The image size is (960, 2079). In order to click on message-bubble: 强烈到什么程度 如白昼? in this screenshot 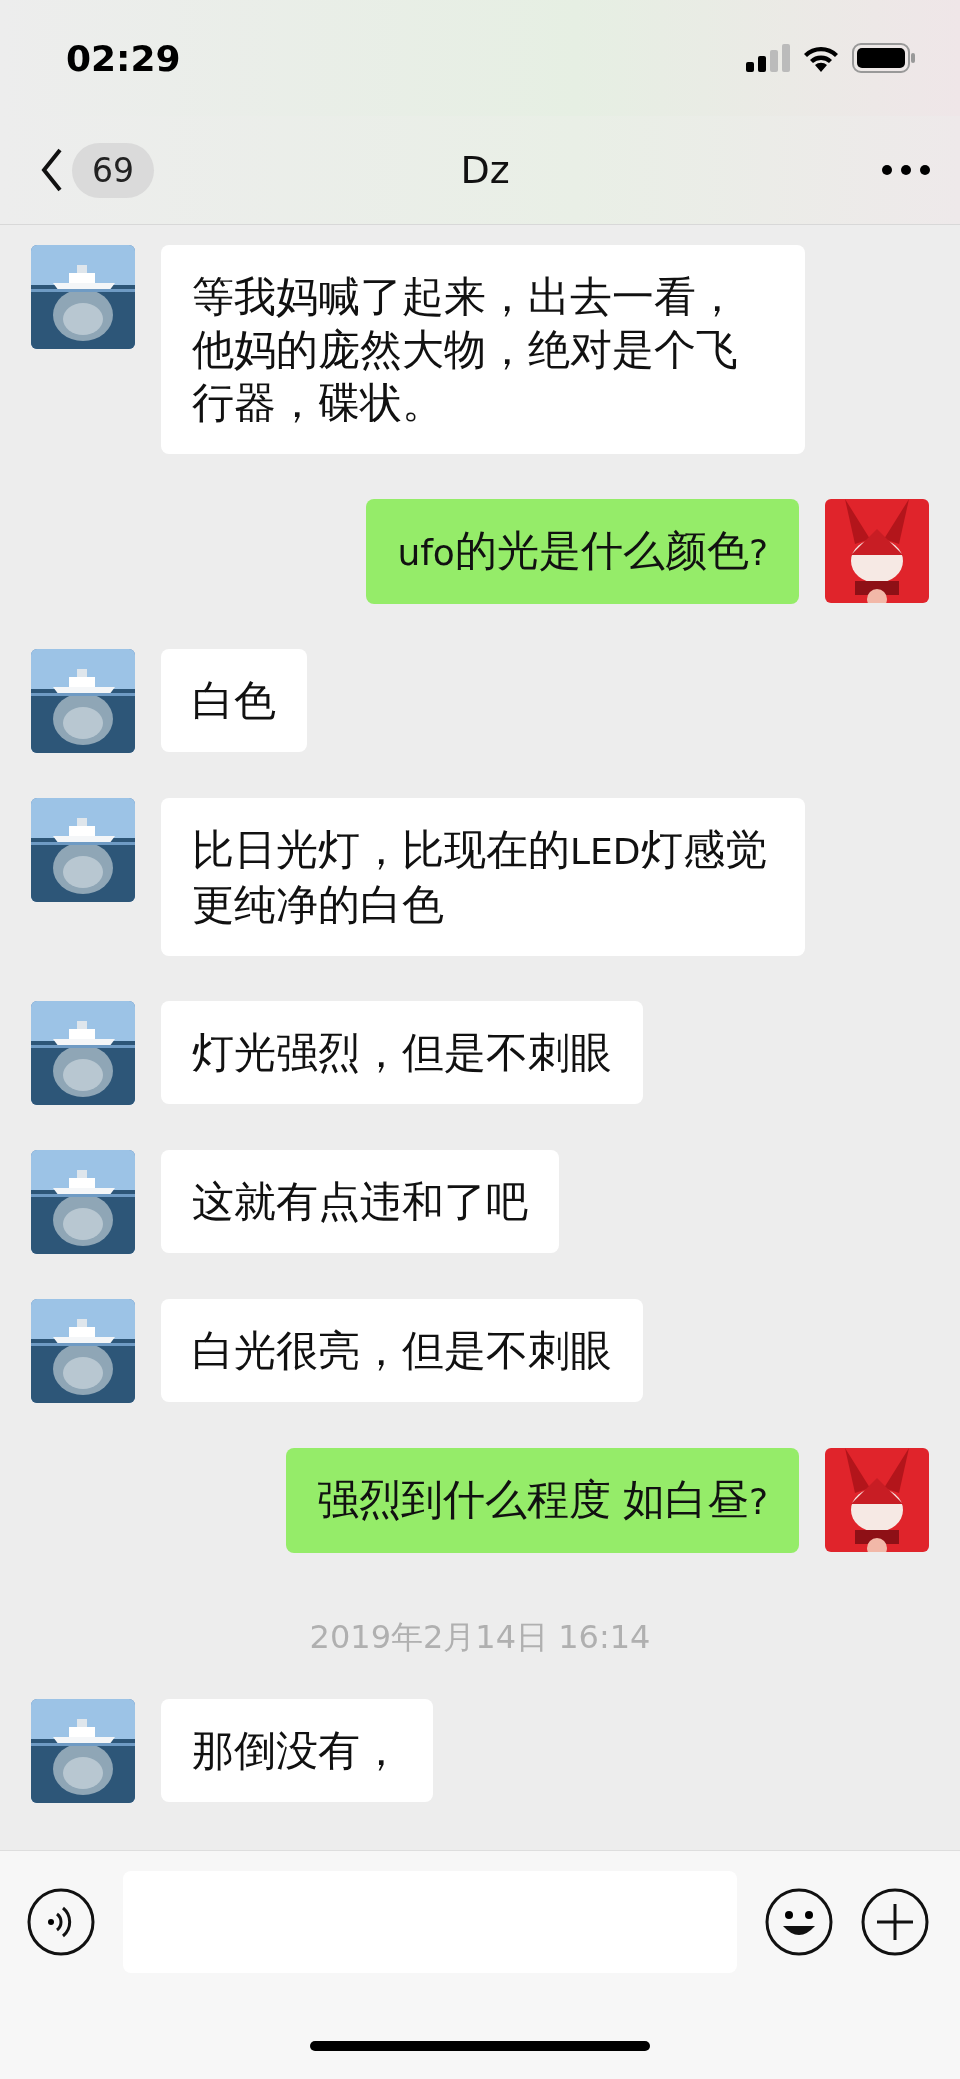, I will do `click(542, 1500)`.